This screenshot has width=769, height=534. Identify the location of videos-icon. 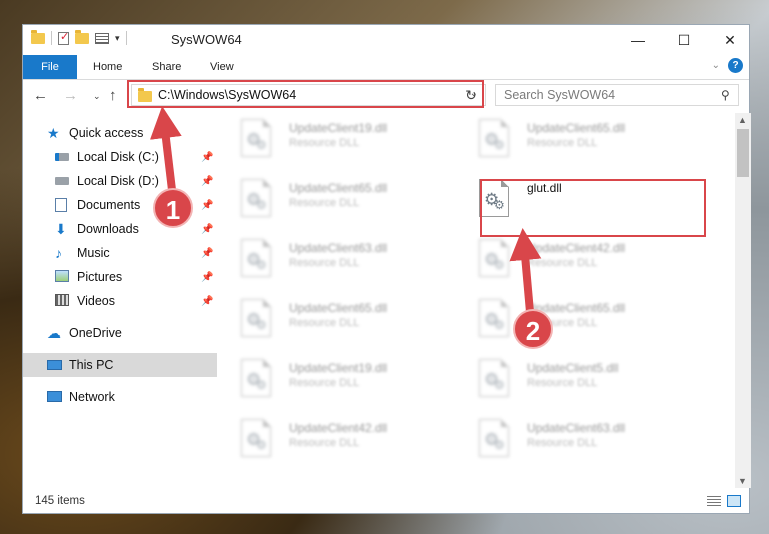
(62, 300).